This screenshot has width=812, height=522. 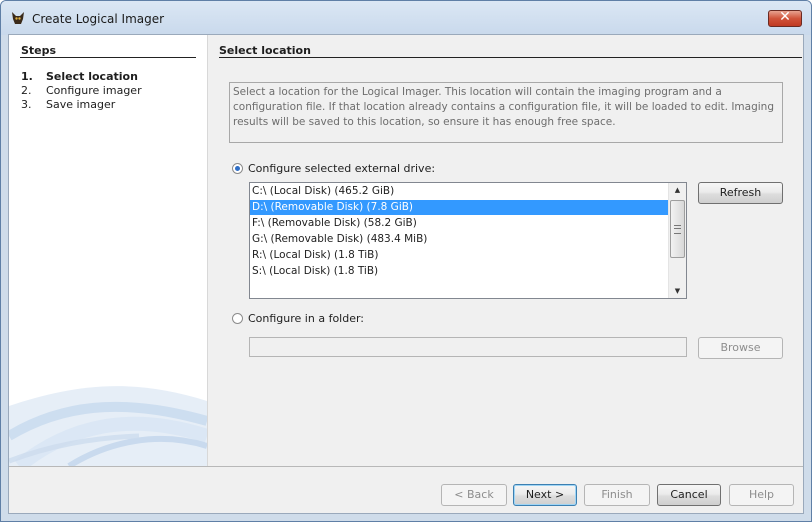 I want to click on decorative-swoosh, so click(x=108, y=426).